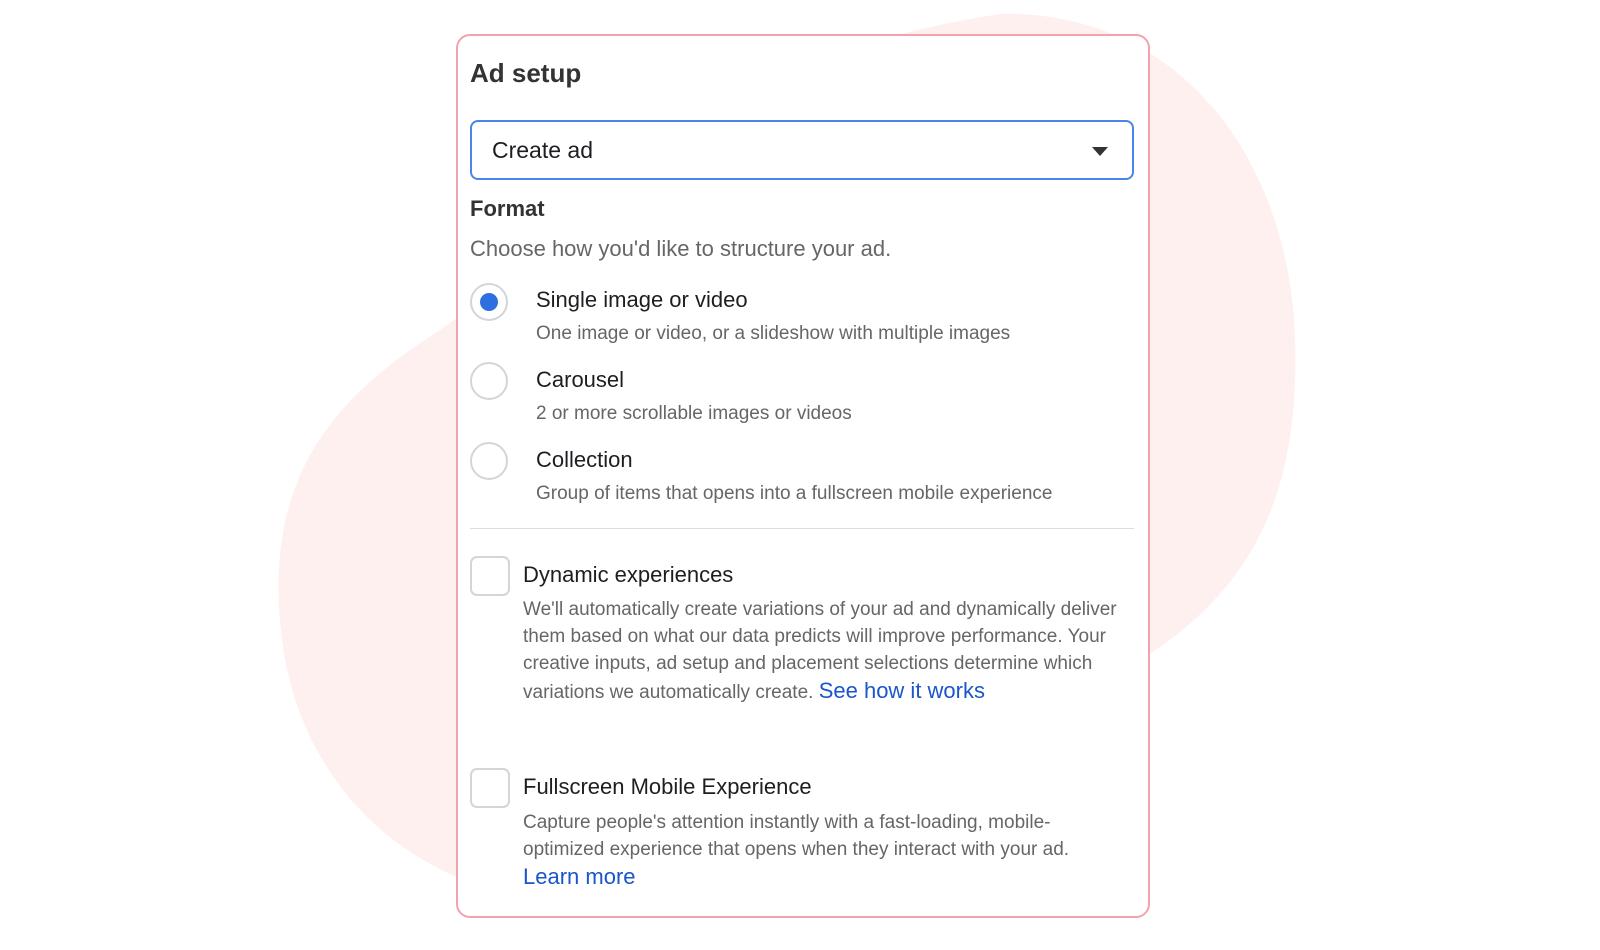 The image size is (1600, 950). I want to click on fullscreen-mobile-experience-label: Fullscreen Mobile Experience, so click(667, 787).